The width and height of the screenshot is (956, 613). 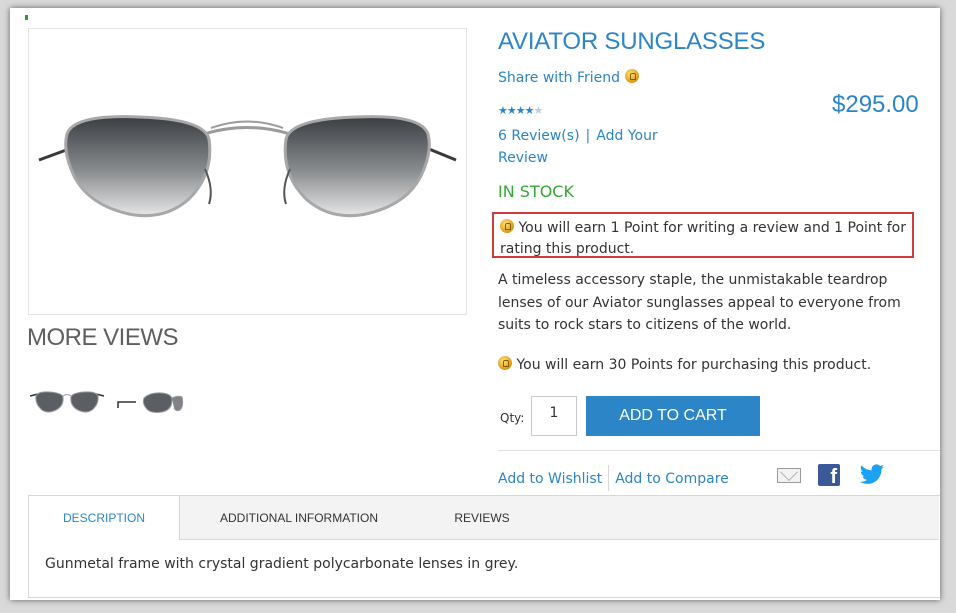 I want to click on product-actions: Add to Wishlist Add to Compare, so click(x=613, y=478).